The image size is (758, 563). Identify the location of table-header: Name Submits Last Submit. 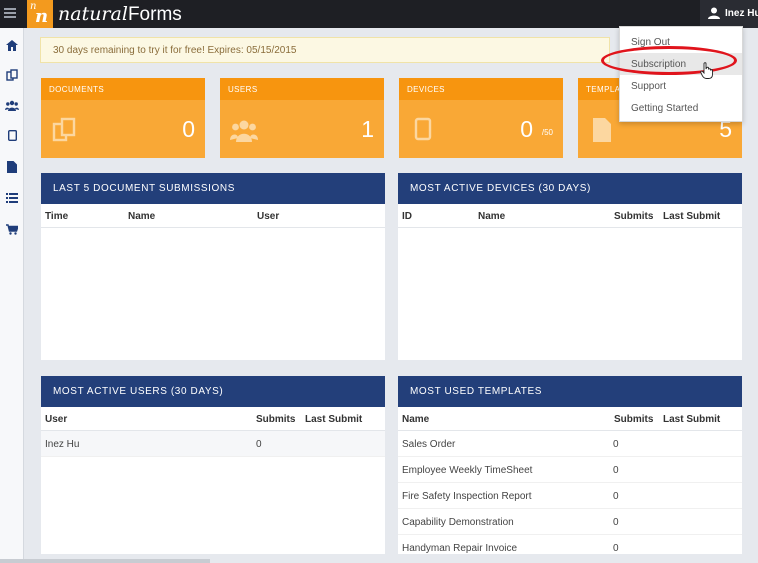
(570, 419).